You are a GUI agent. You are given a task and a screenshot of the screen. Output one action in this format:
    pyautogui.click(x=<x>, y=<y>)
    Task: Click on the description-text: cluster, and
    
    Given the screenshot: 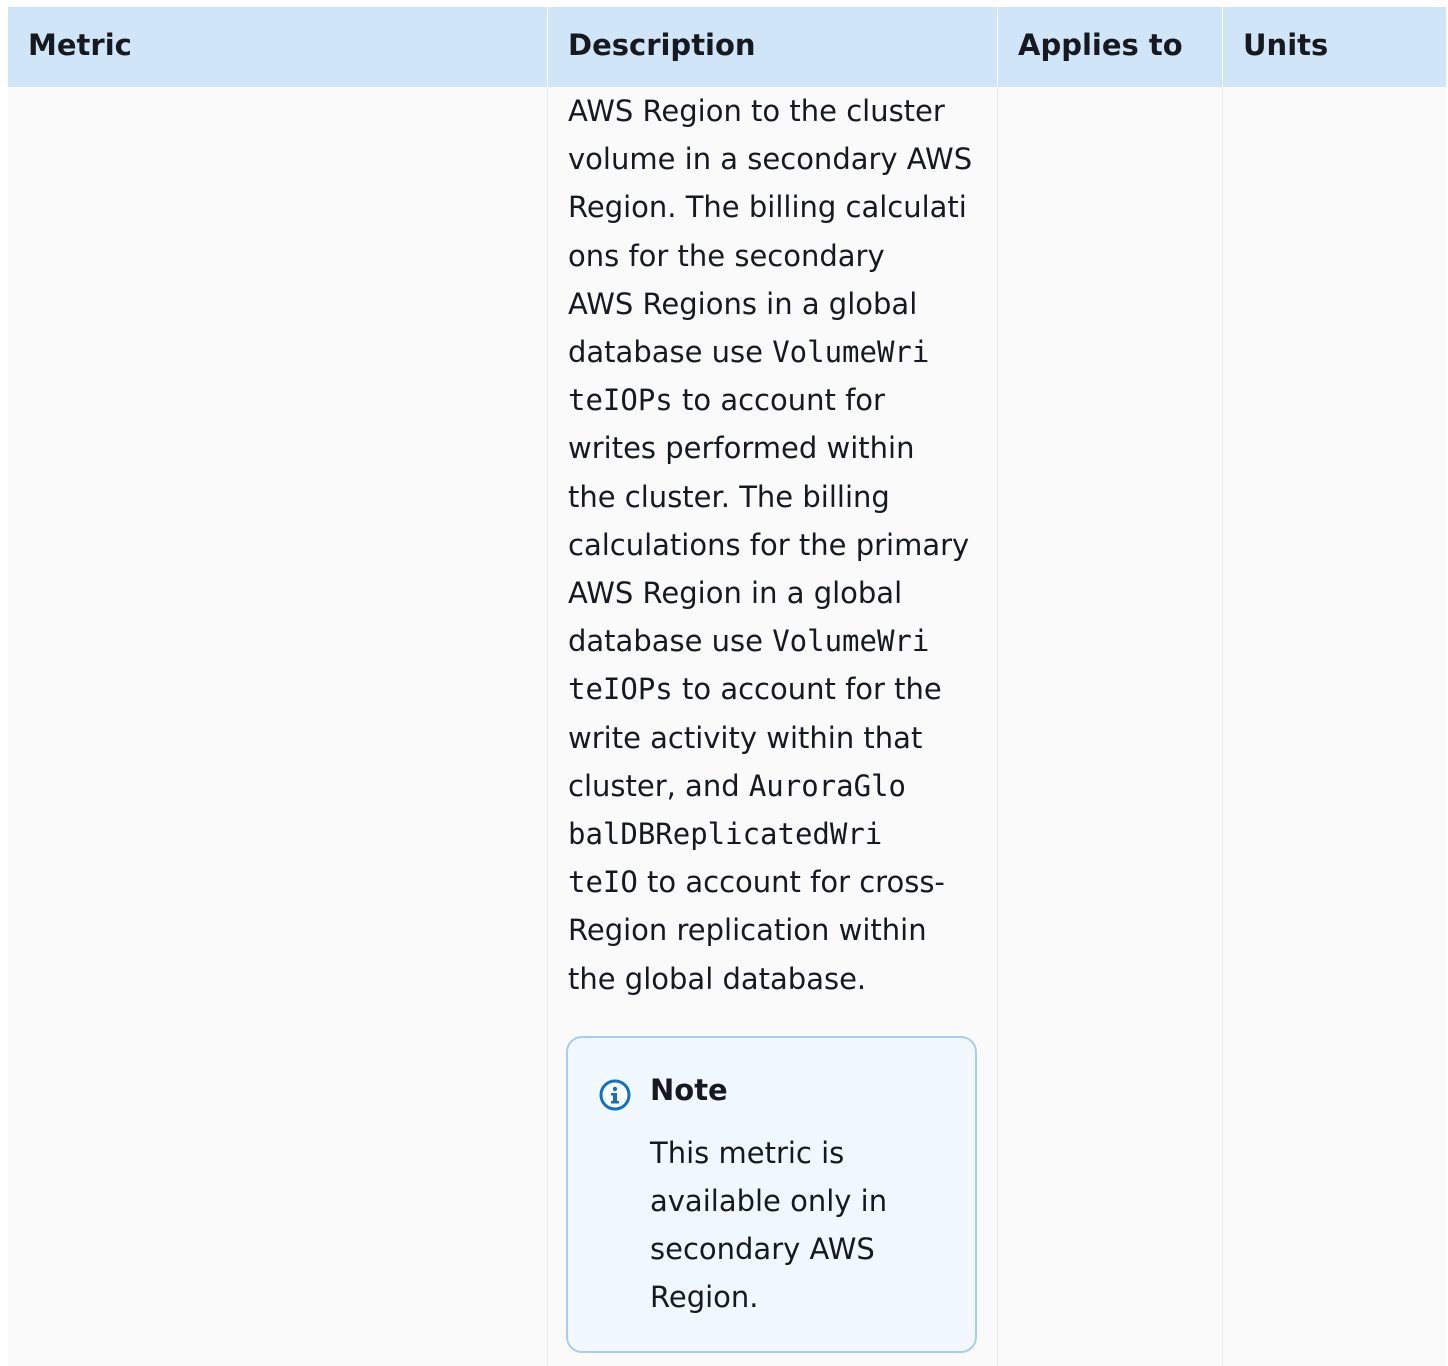 What is the action you would take?
    pyautogui.click(x=658, y=785)
    